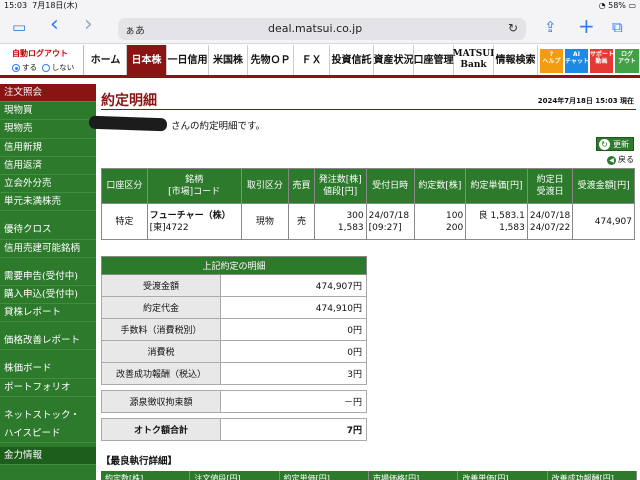 The width and height of the screenshot is (640, 480). I want to click on received-time: [09:27], so click(385, 227).